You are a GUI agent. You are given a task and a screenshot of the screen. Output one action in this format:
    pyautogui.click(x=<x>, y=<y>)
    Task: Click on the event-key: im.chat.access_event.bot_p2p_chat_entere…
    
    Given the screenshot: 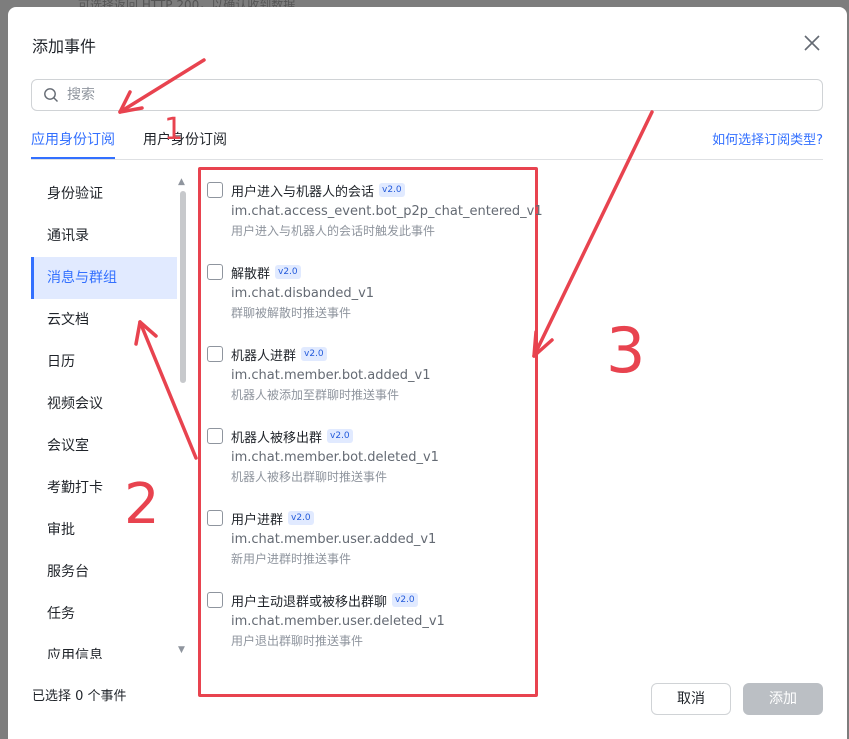 What is the action you would take?
    pyautogui.click(x=387, y=211)
    